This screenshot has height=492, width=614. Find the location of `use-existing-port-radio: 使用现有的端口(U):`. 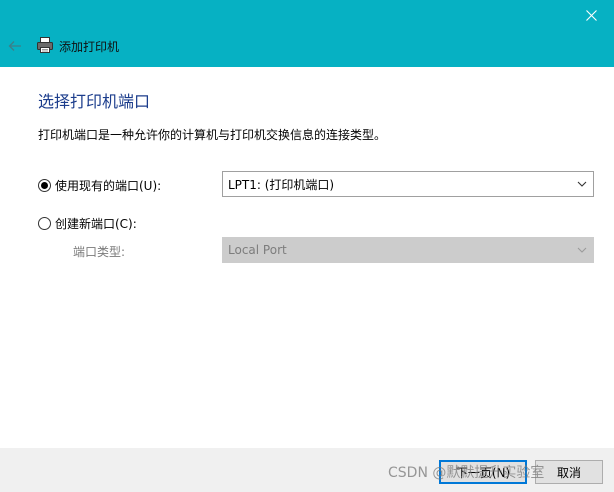

use-existing-port-radio: 使用现有的端口(U): is located at coordinates (99, 185).